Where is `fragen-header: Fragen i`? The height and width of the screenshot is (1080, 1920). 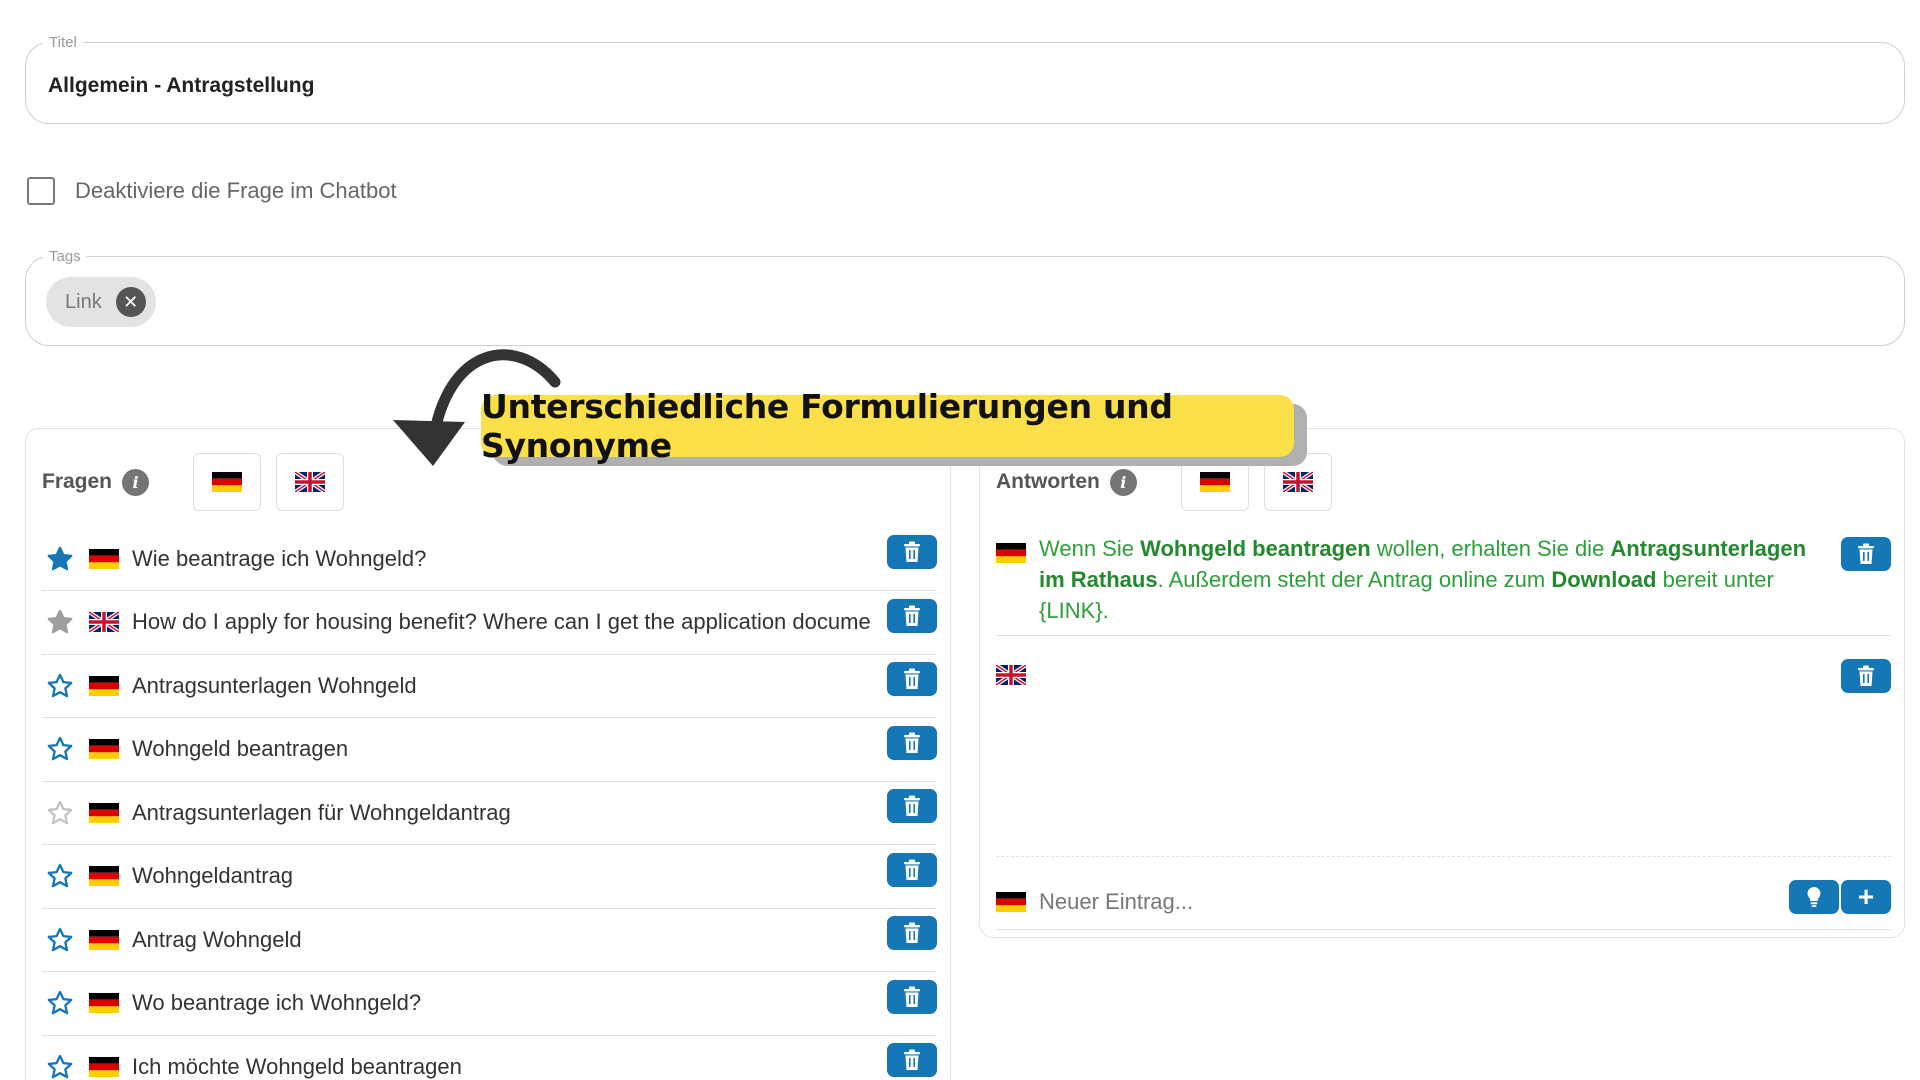
fragen-header: Fragen i is located at coordinates (193, 482).